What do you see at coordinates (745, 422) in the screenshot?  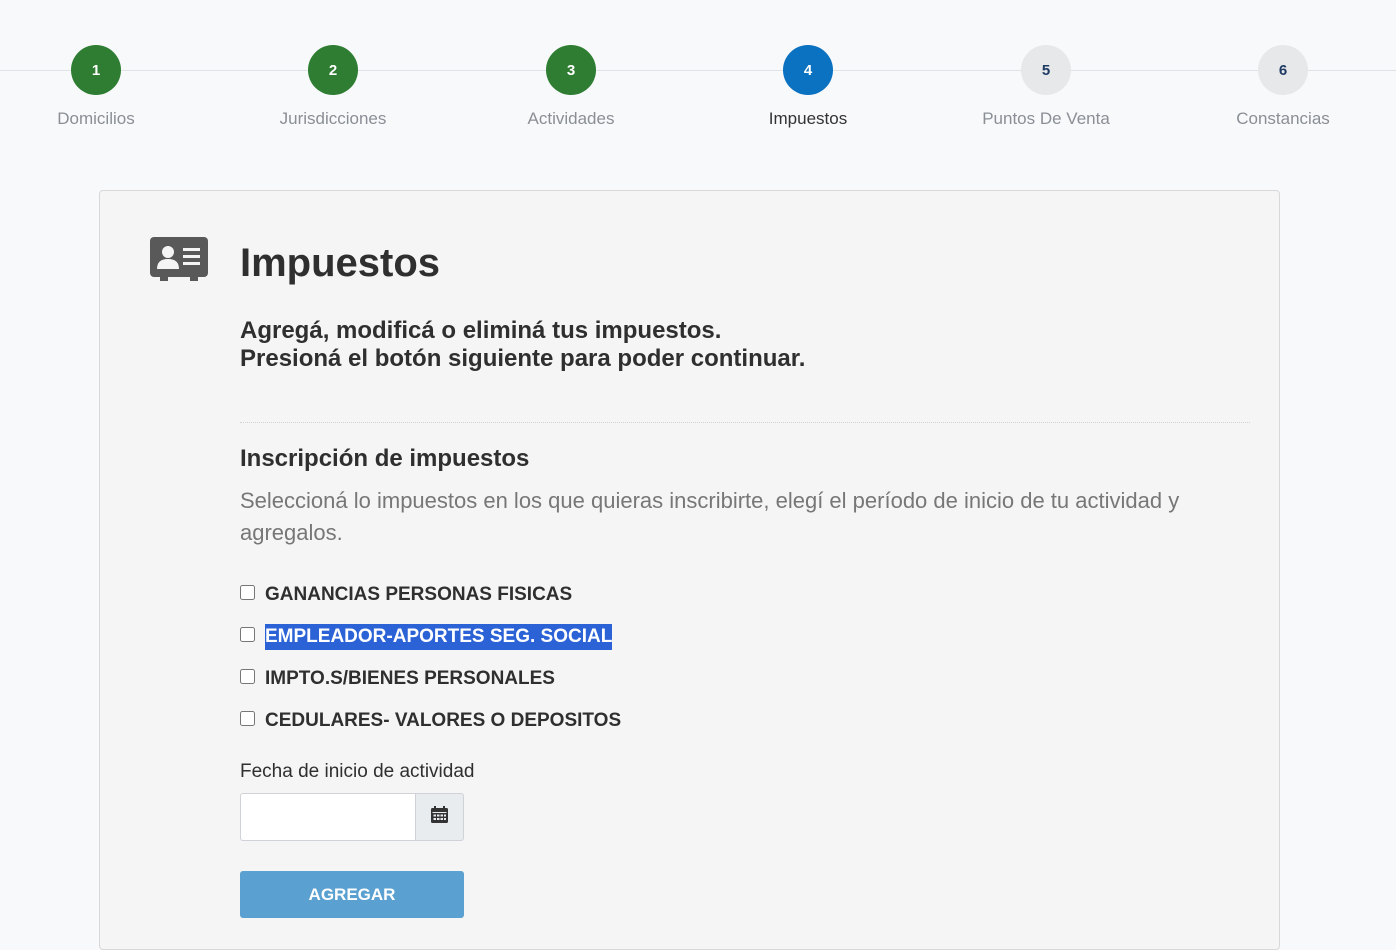 I see `divider` at bounding box center [745, 422].